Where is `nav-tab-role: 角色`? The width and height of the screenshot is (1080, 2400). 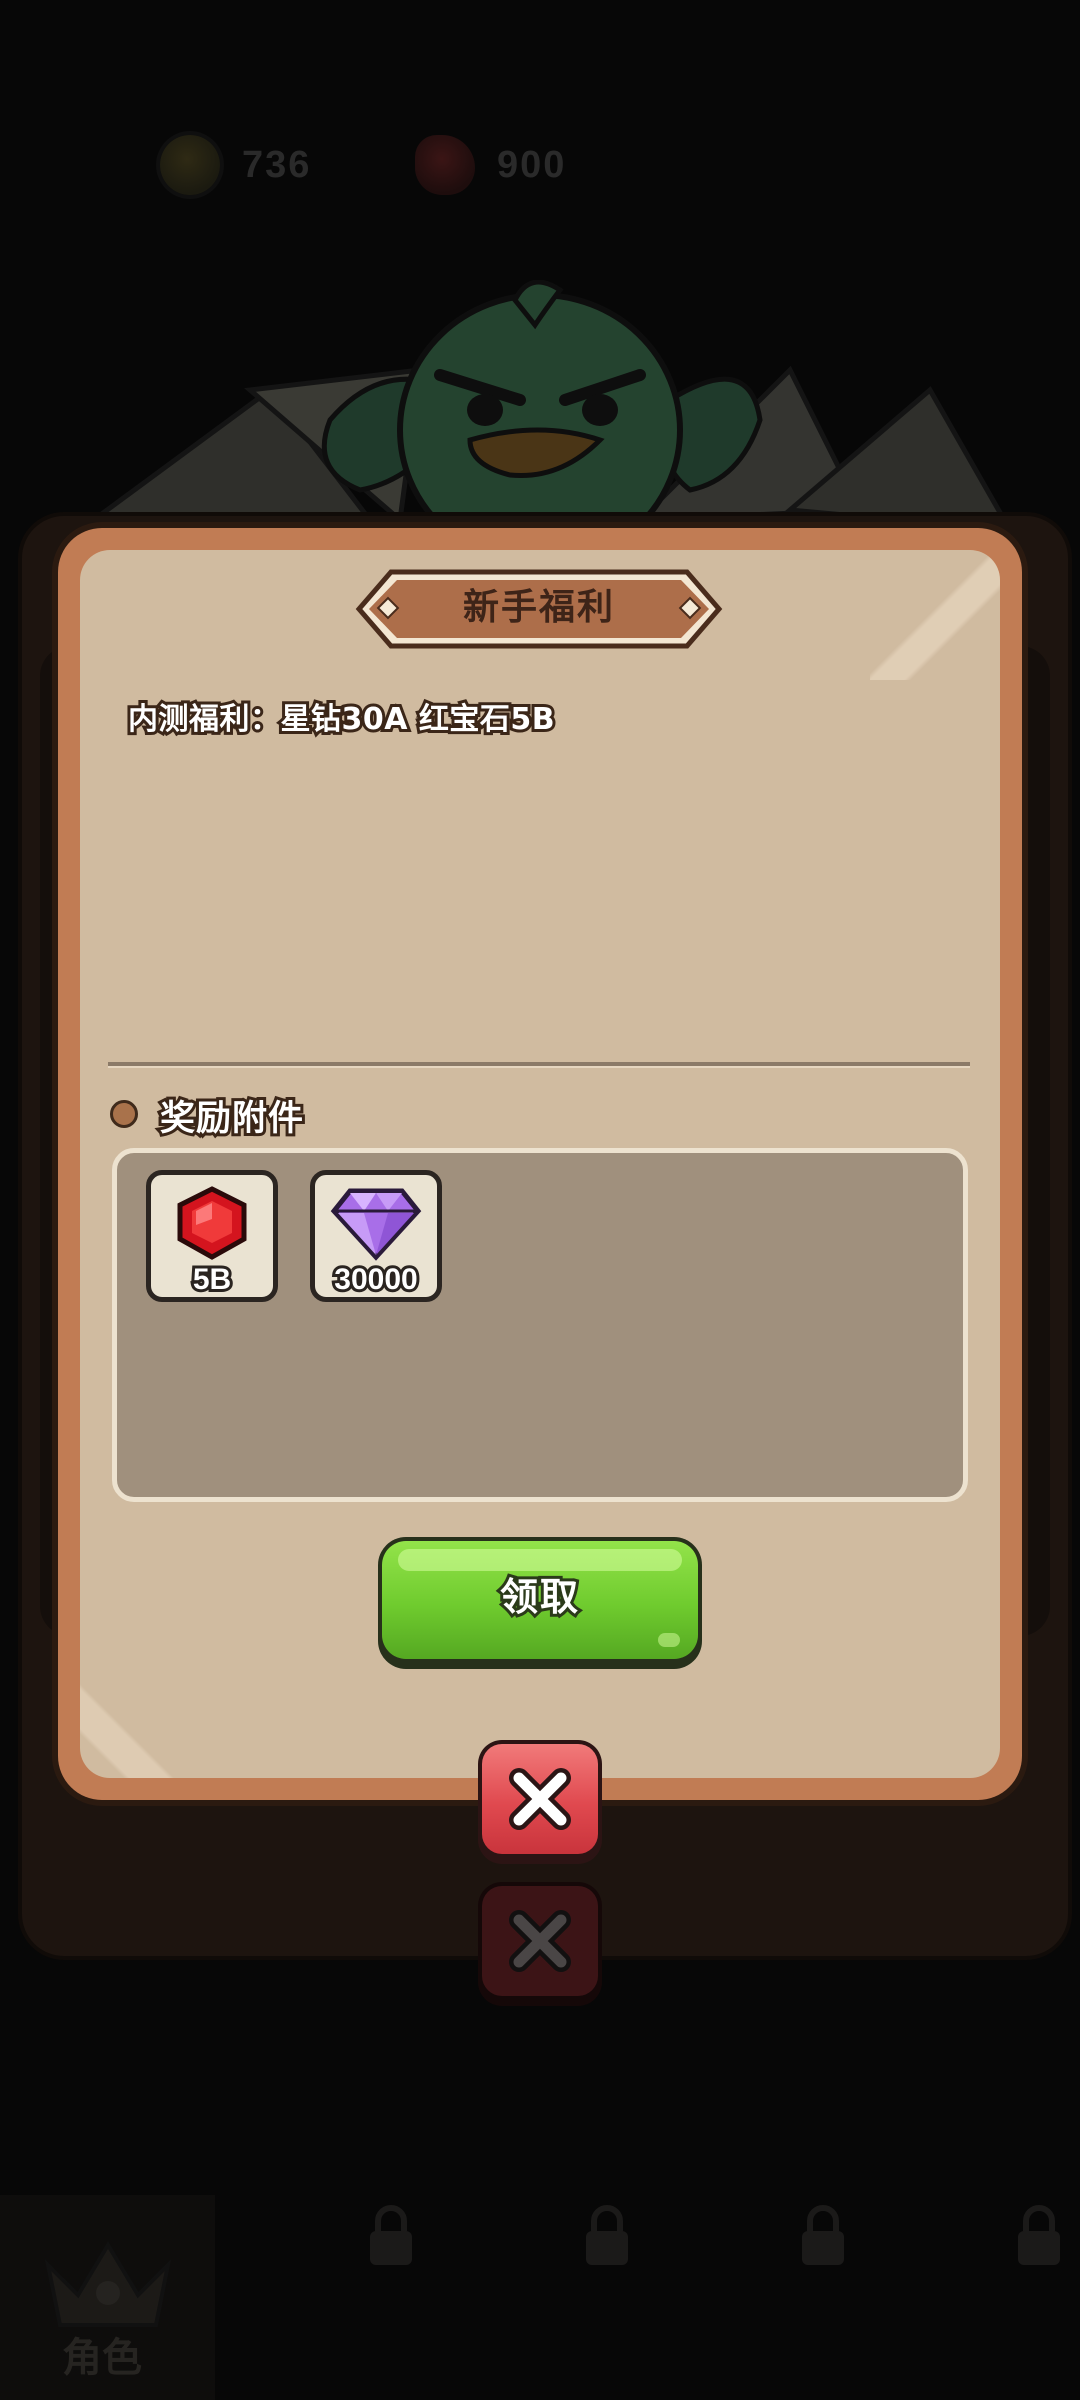
nav-tab-role: 角色 is located at coordinates (107, 2297).